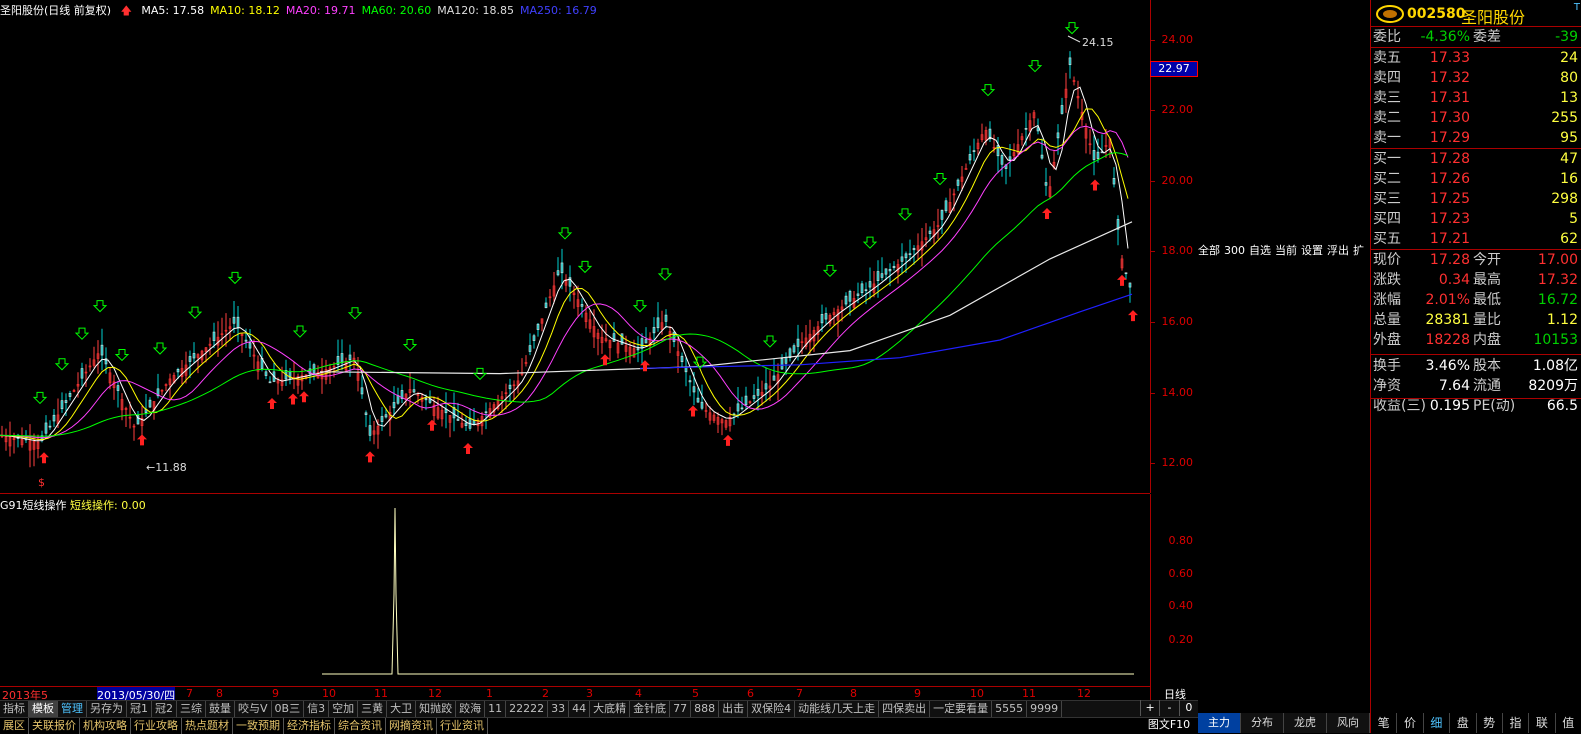 This screenshot has width=1581, height=734. Describe the element at coordinates (681, 709) in the screenshot. I see `template-tab: 77` at that location.